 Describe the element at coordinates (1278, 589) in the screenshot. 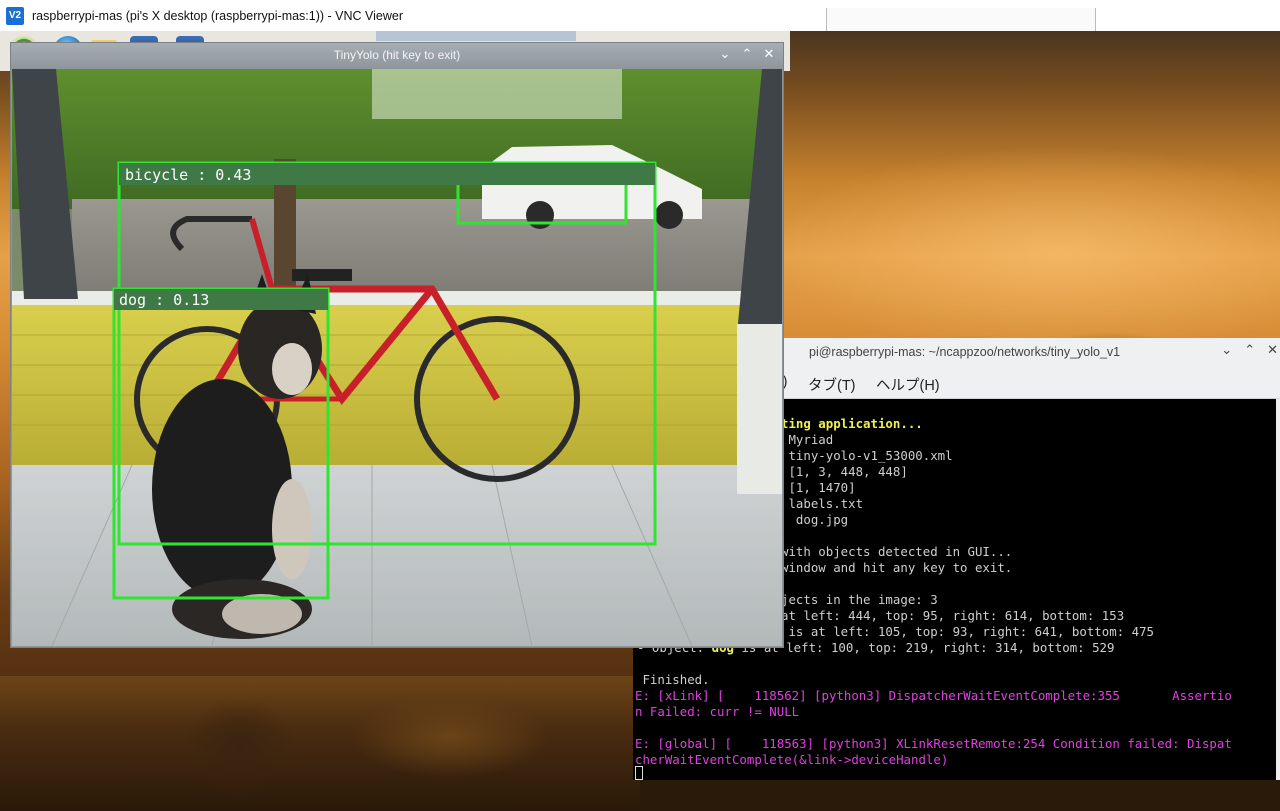

I see `terminal-scrollbar` at that location.